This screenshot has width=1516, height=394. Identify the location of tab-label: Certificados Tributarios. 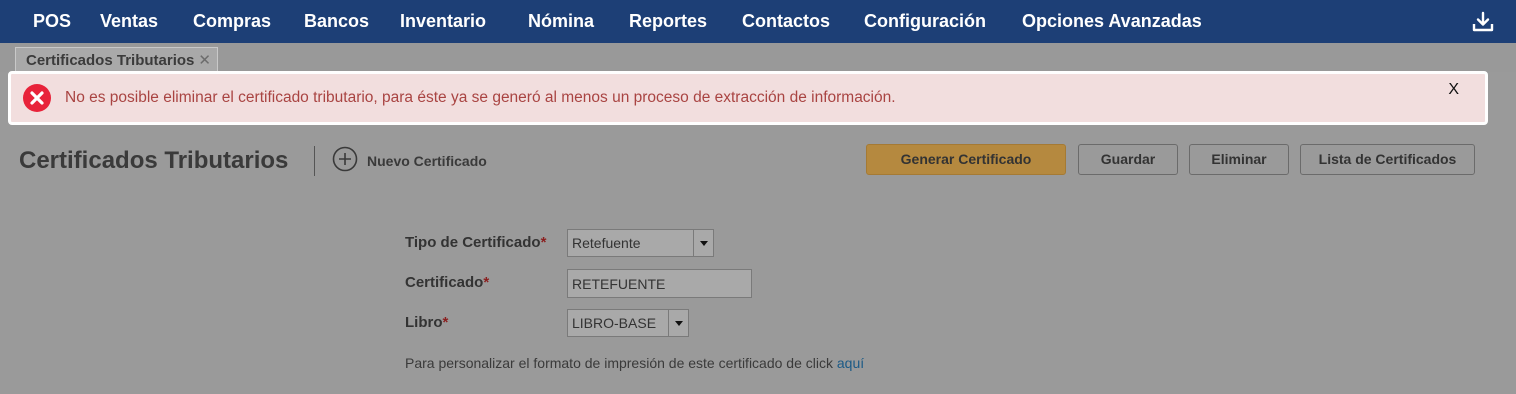
(110, 60).